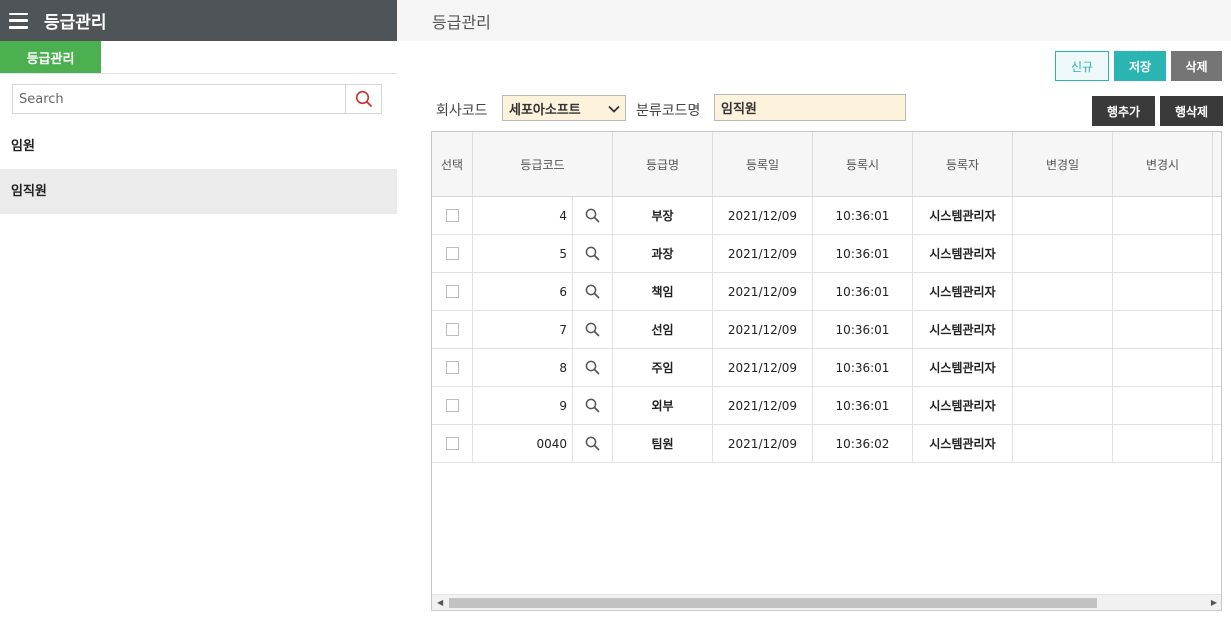  I want to click on tab-grade-management: 등급관리, so click(50, 57).